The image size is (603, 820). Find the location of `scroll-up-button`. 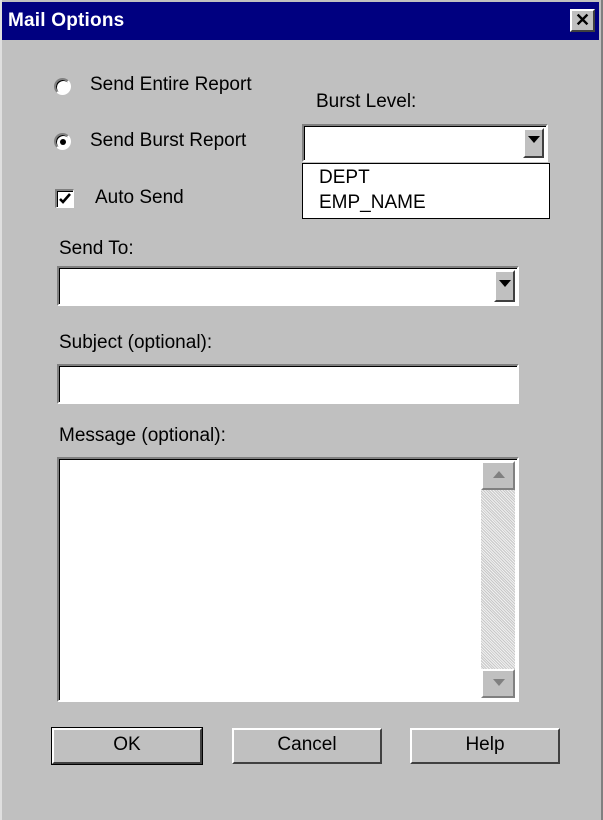

scroll-up-button is located at coordinates (498, 475).